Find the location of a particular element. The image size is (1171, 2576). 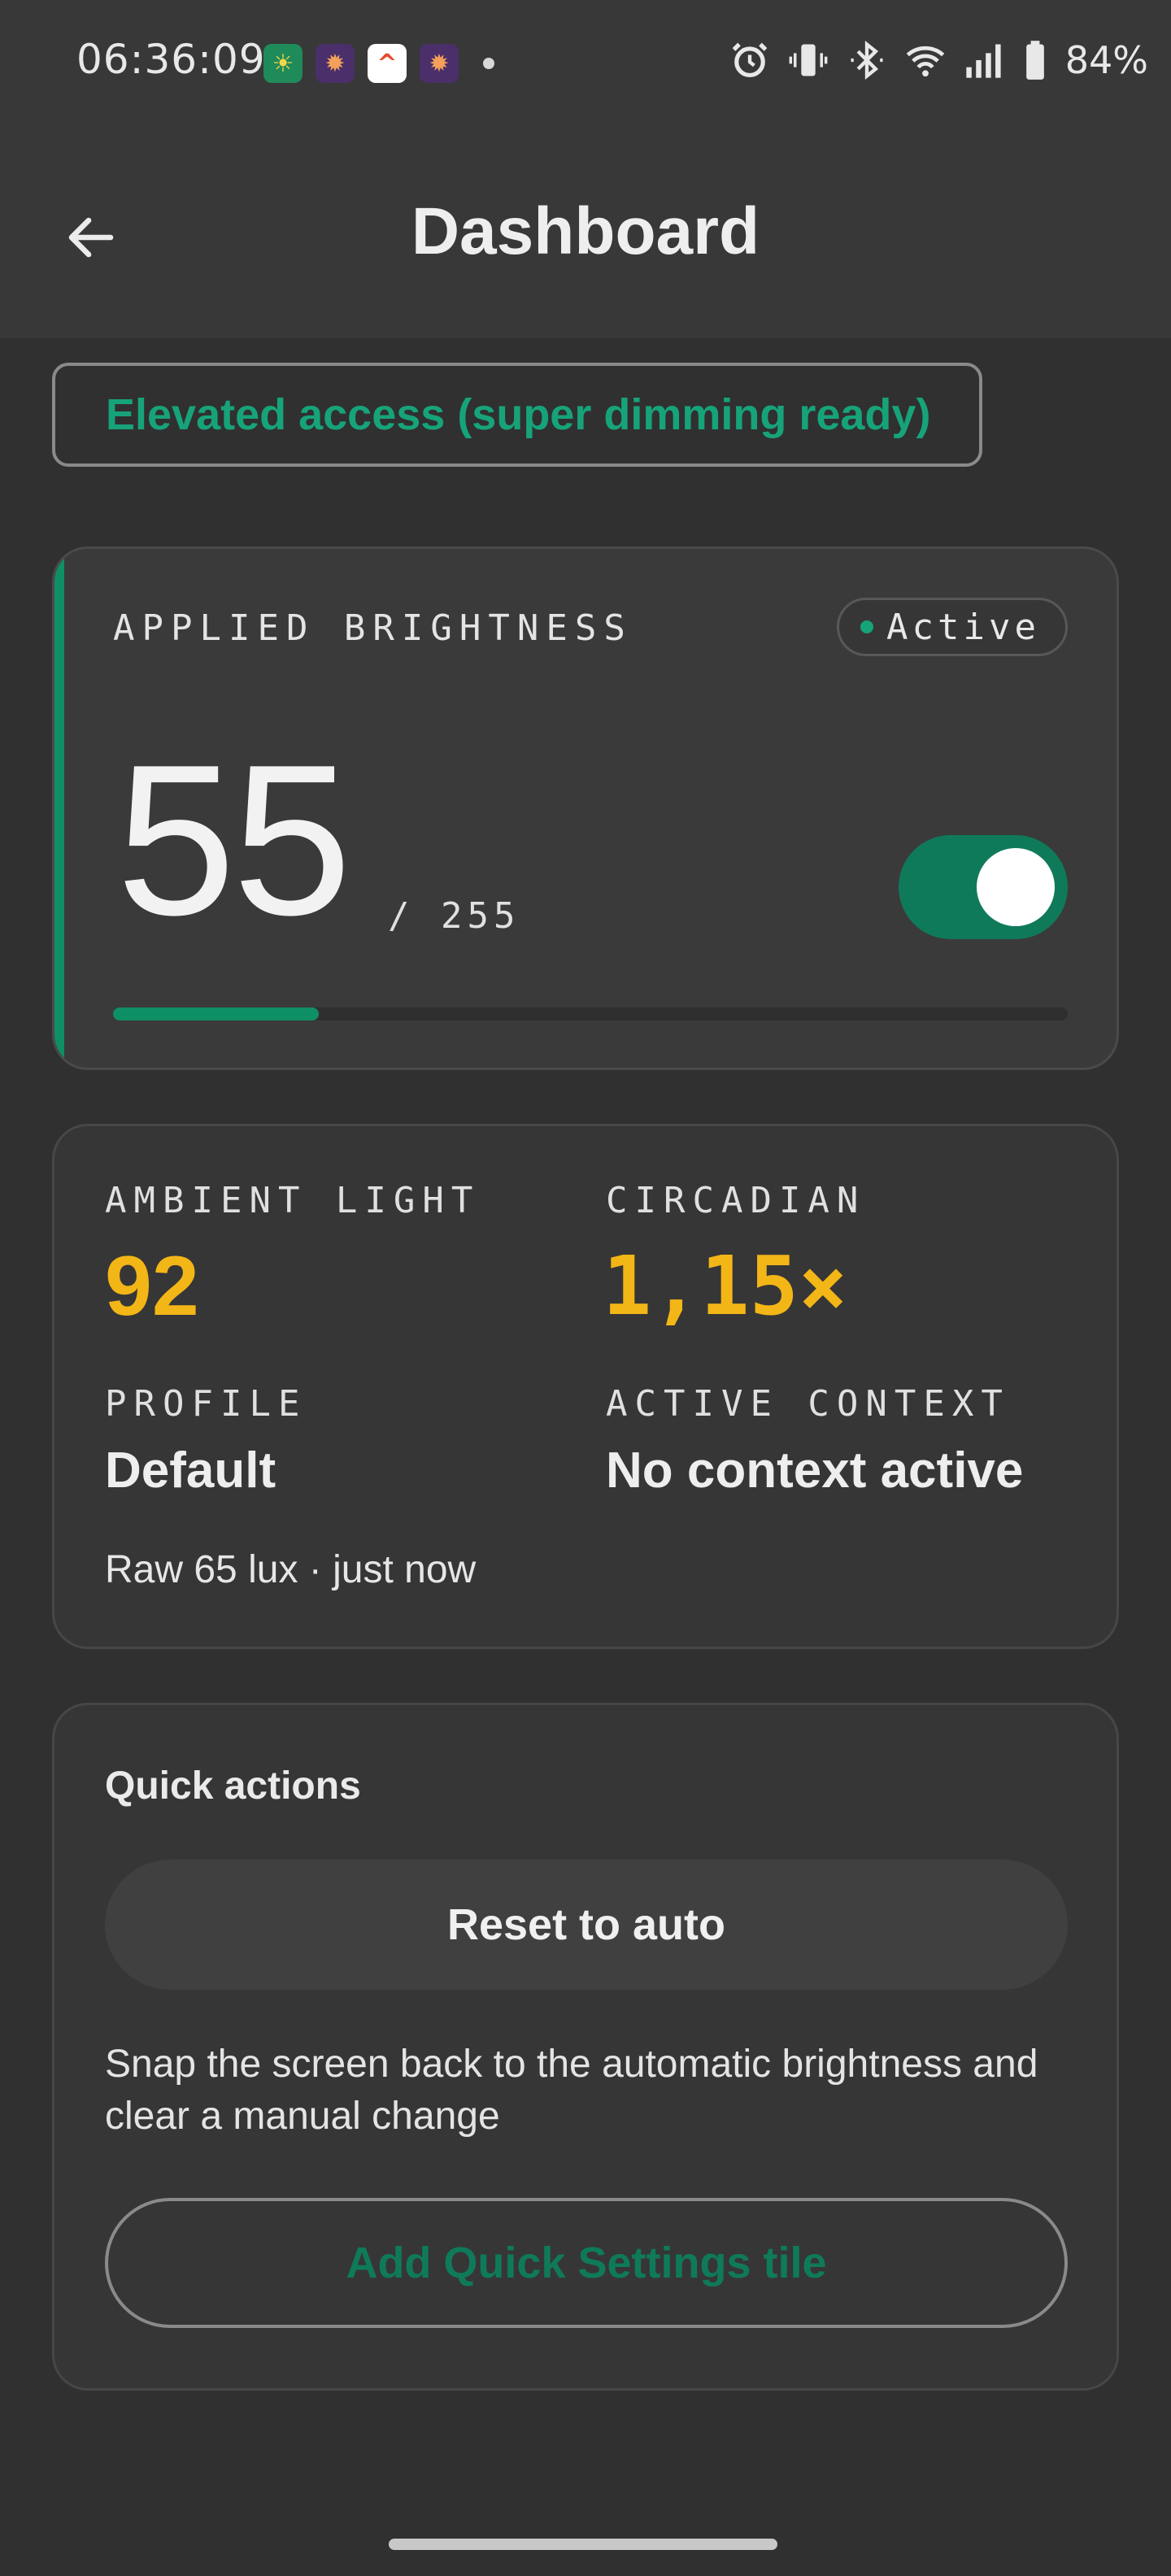

circadian-value: 1,15× is located at coordinates (726, 1286).